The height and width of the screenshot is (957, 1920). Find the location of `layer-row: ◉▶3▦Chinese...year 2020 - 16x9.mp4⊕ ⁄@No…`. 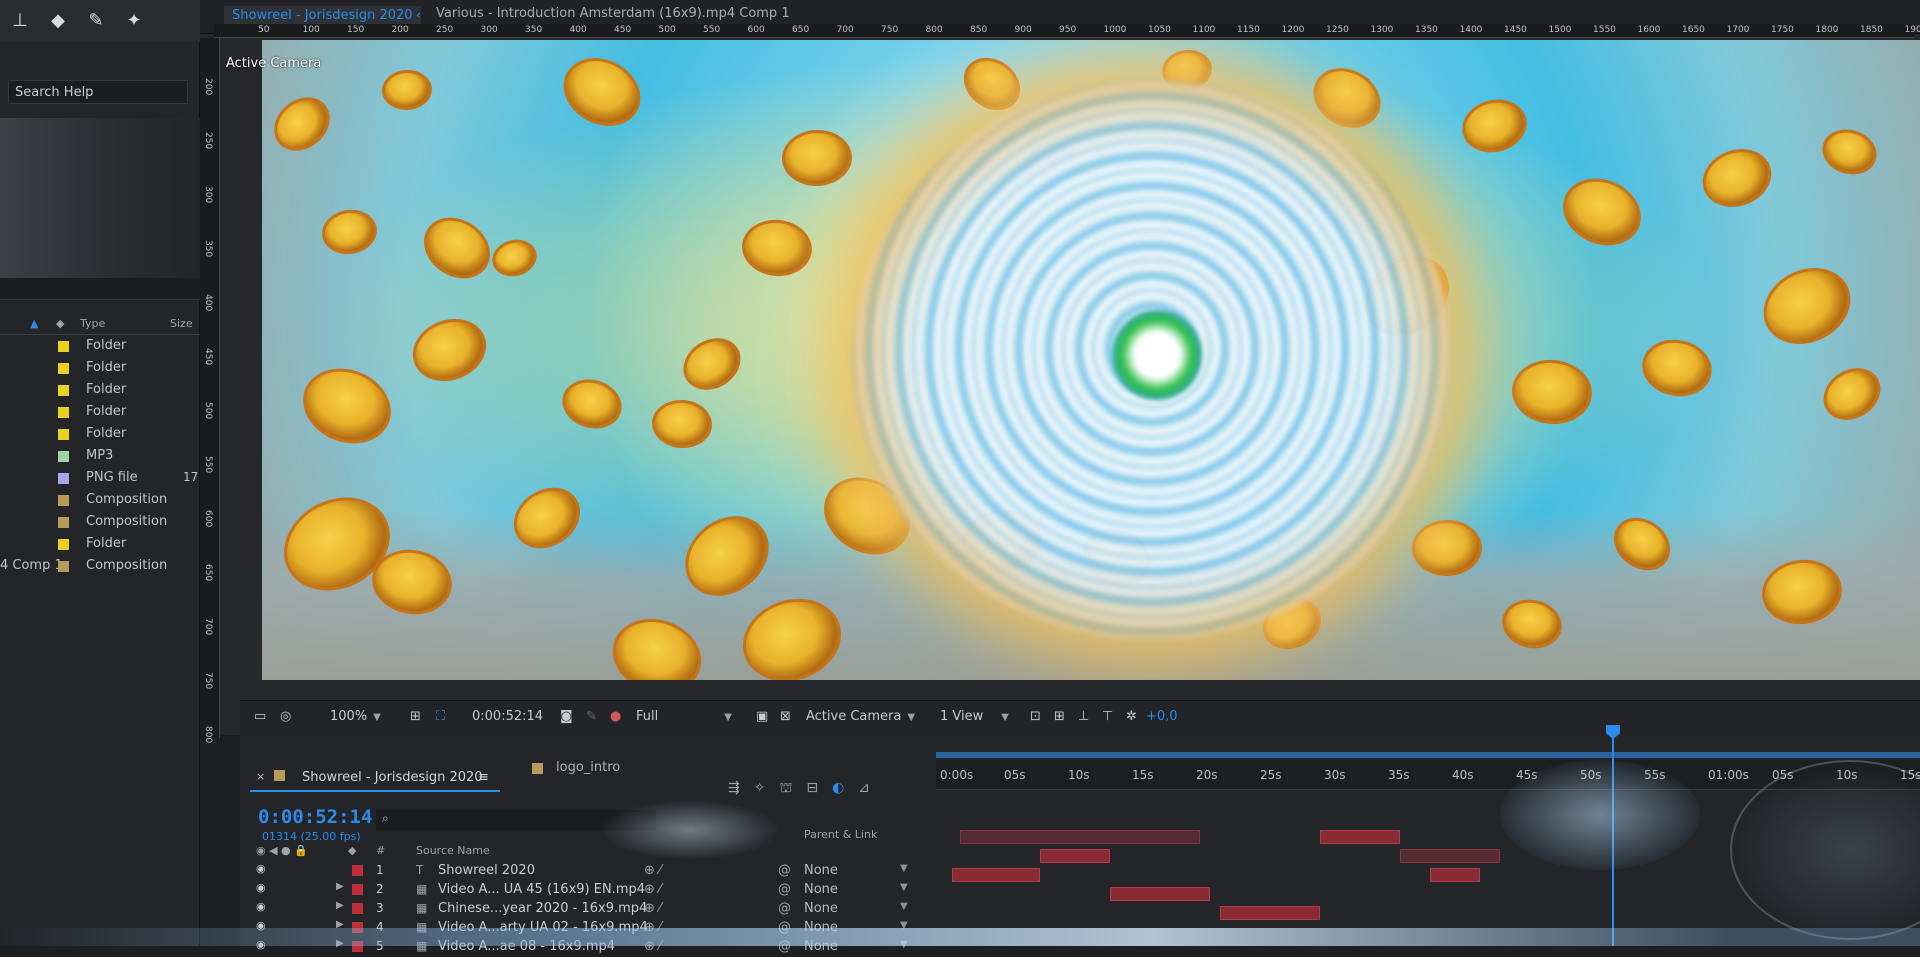

layer-row: ◉▶3▦Chinese...year 2020 - 16x9.mp4⊕ ⁄@No… is located at coordinates (592, 909).